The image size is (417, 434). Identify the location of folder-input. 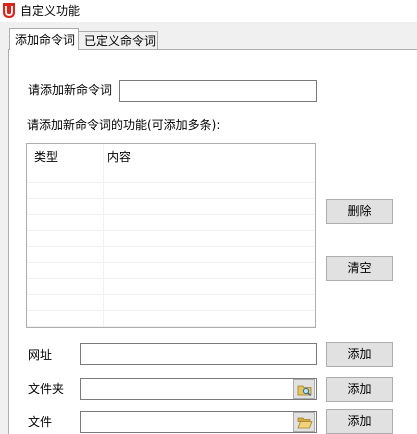
(198, 389).